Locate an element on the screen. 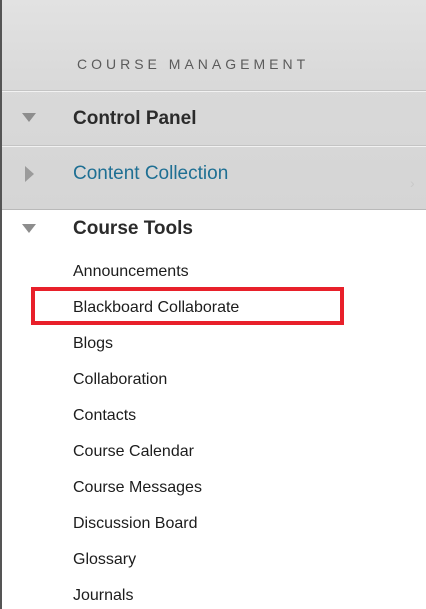 The height and width of the screenshot is (609, 426). course-tools-label: Course Tools is located at coordinates (133, 228).